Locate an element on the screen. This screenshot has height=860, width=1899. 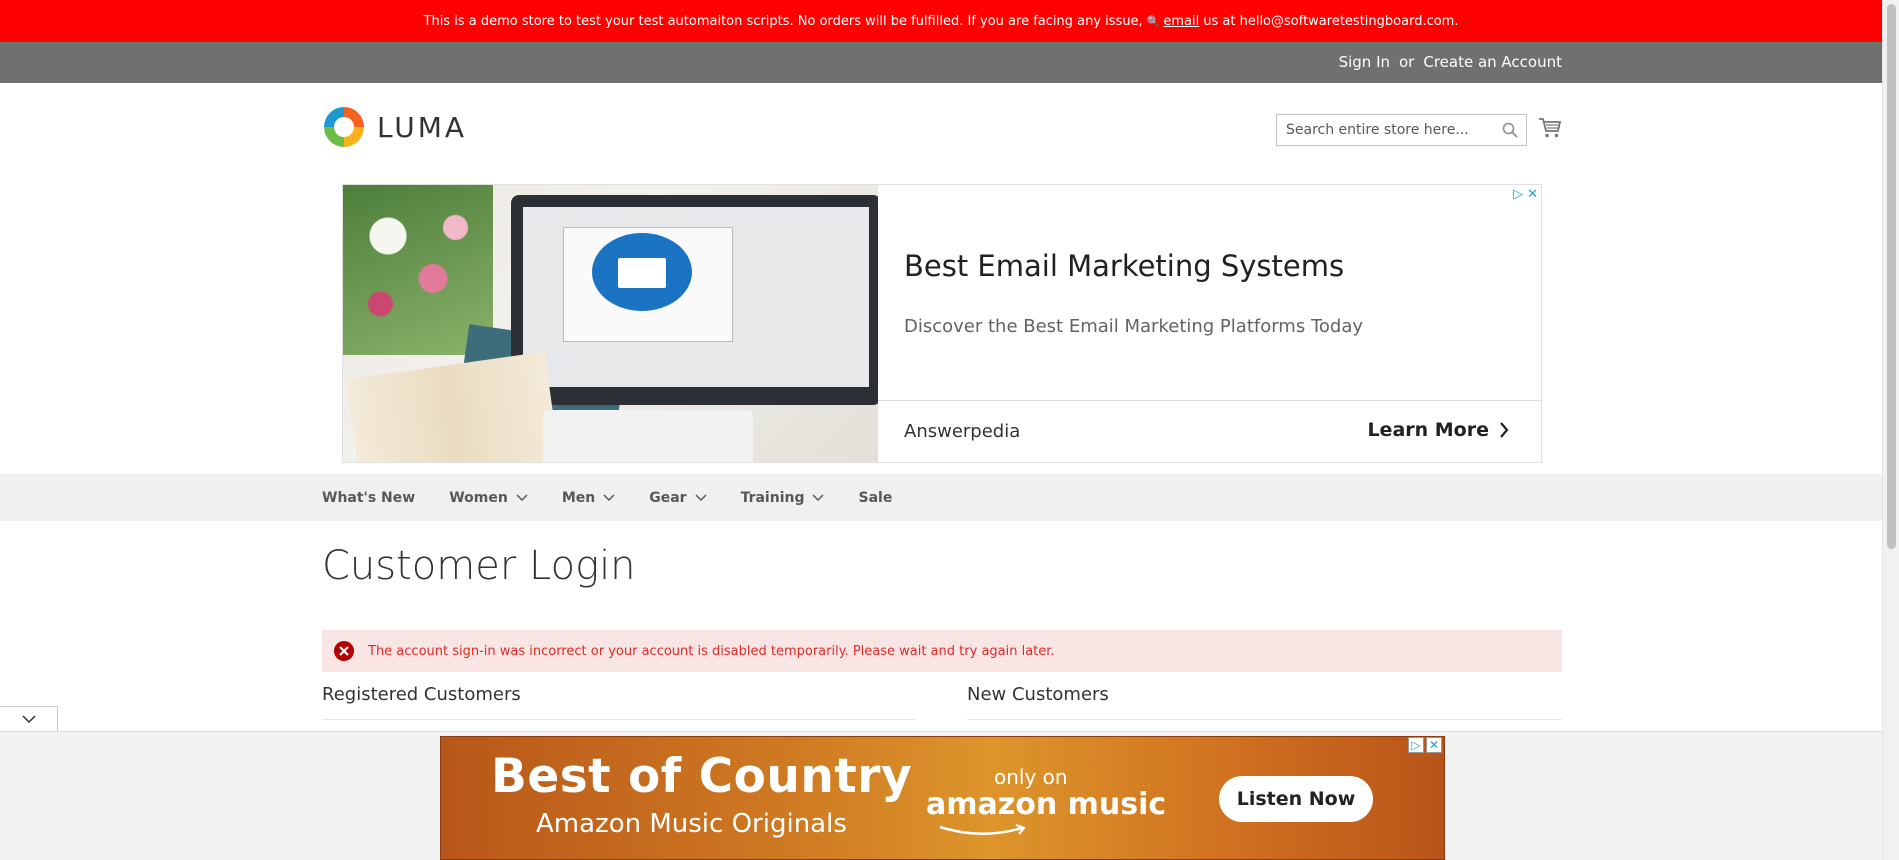
email-link: email is located at coordinates (1181, 21).